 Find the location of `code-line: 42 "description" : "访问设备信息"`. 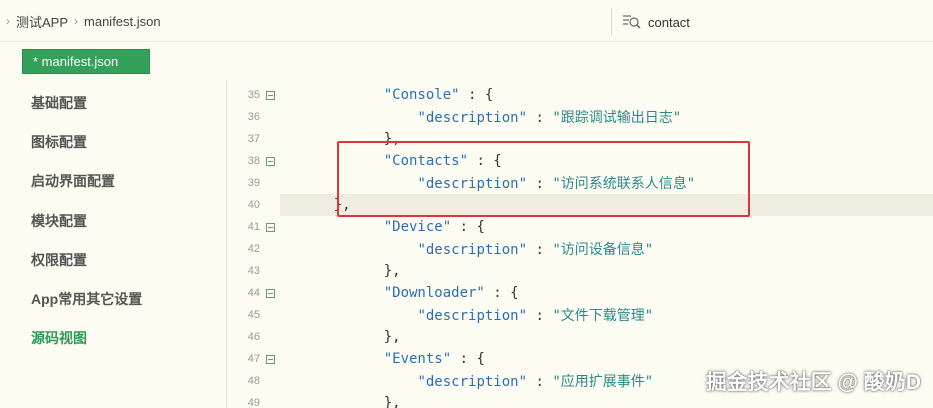

code-line: 42 "description" : "访问设备信息" is located at coordinates (581, 249).